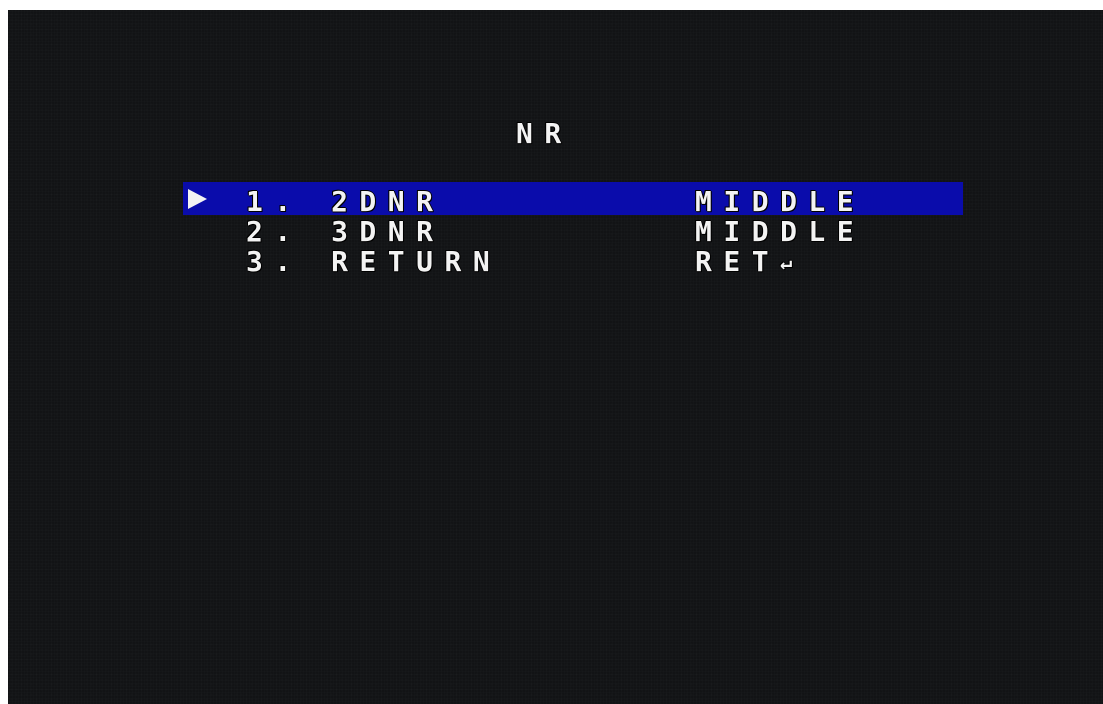  What do you see at coordinates (345, 201) in the screenshot?
I see `menu-item-label: 1. 2DNR` at bounding box center [345, 201].